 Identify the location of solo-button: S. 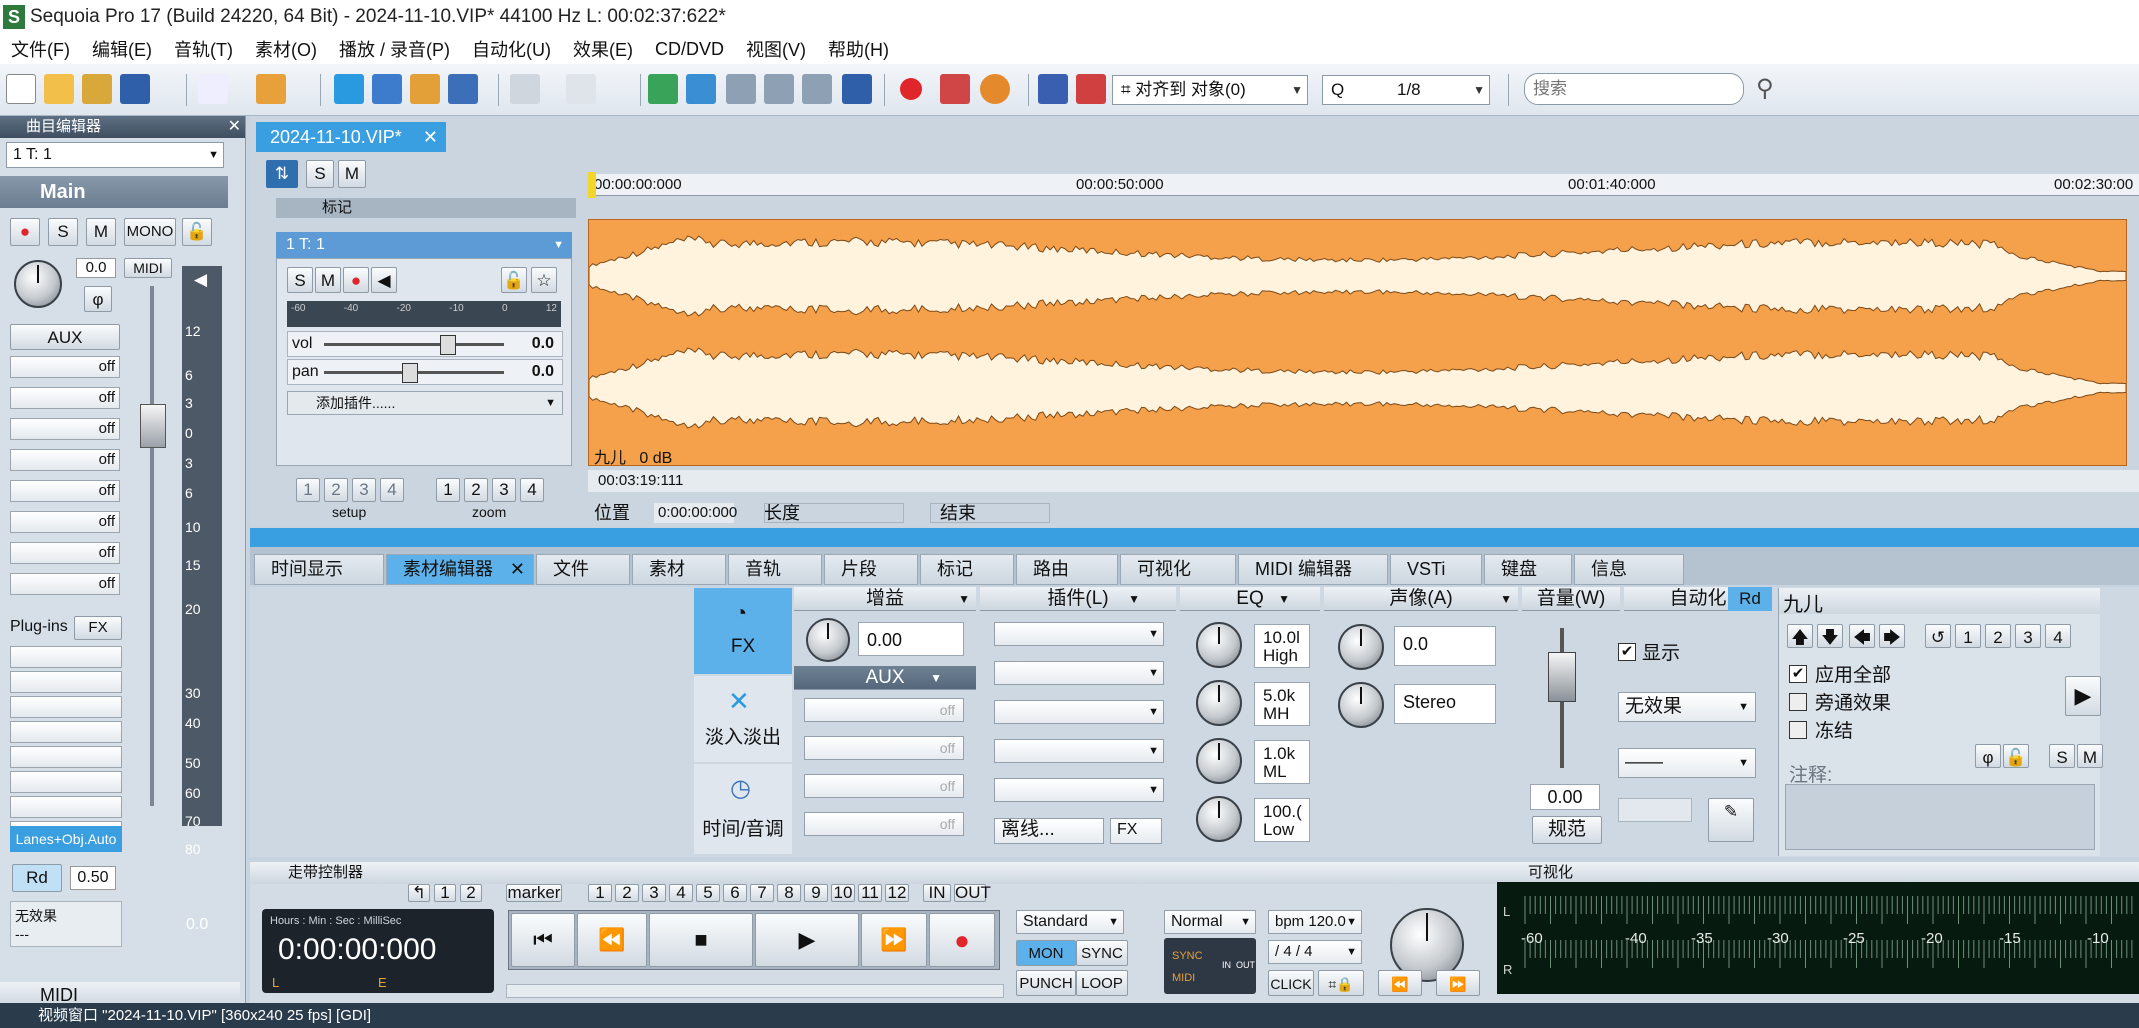
(63, 232).